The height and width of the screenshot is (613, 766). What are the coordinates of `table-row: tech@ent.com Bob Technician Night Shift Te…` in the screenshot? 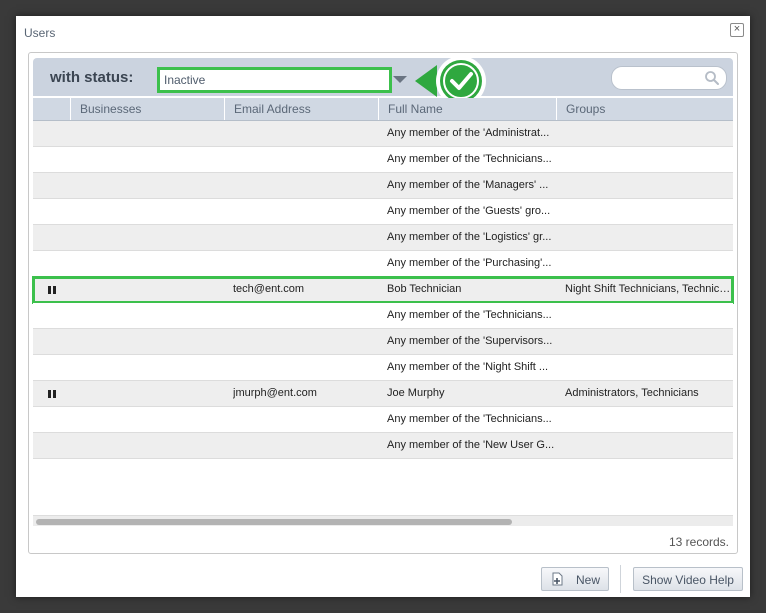 It's located at (383, 290).